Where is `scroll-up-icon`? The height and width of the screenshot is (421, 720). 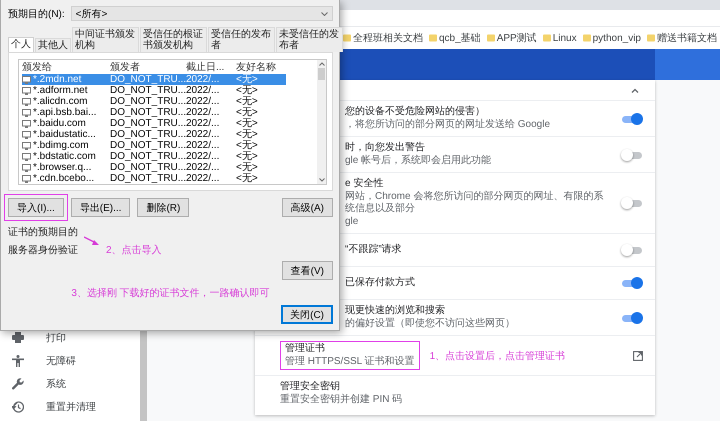
scroll-up-icon is located at coordinates (321, 64).